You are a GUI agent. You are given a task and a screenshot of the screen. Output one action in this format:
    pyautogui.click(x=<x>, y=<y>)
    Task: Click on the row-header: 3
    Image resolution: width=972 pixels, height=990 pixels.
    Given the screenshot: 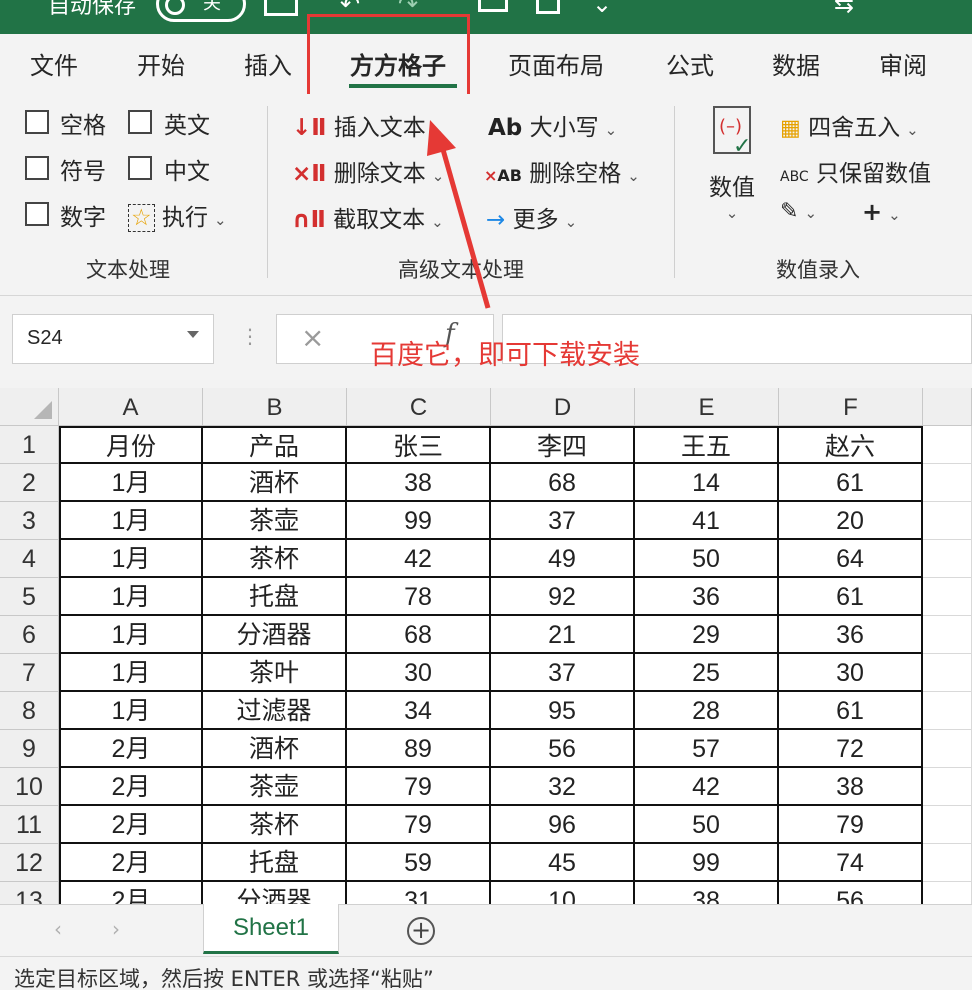 What is the action you would take?
    pyautogui.click(x=29, y=521)
    